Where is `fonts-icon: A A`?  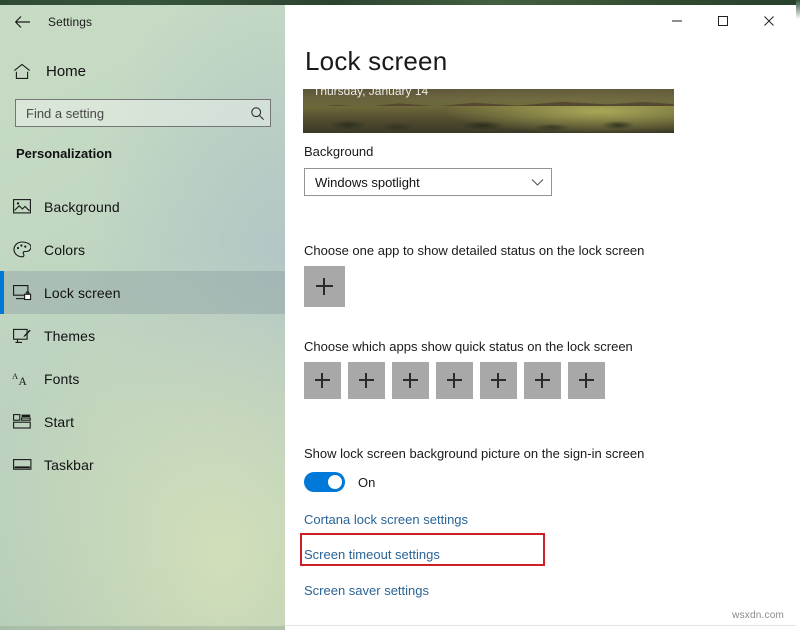
fonts-icon: A A is located at coordinates (22, 379).